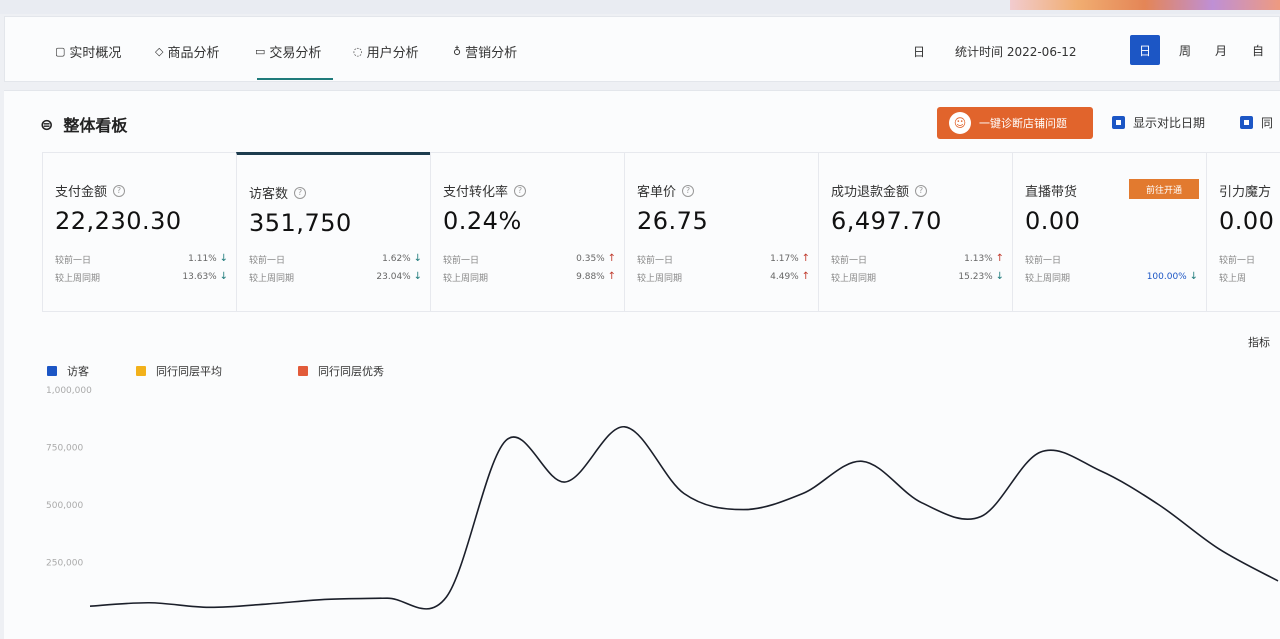  I want to click on box-icon: ◇, so click(159, 51).